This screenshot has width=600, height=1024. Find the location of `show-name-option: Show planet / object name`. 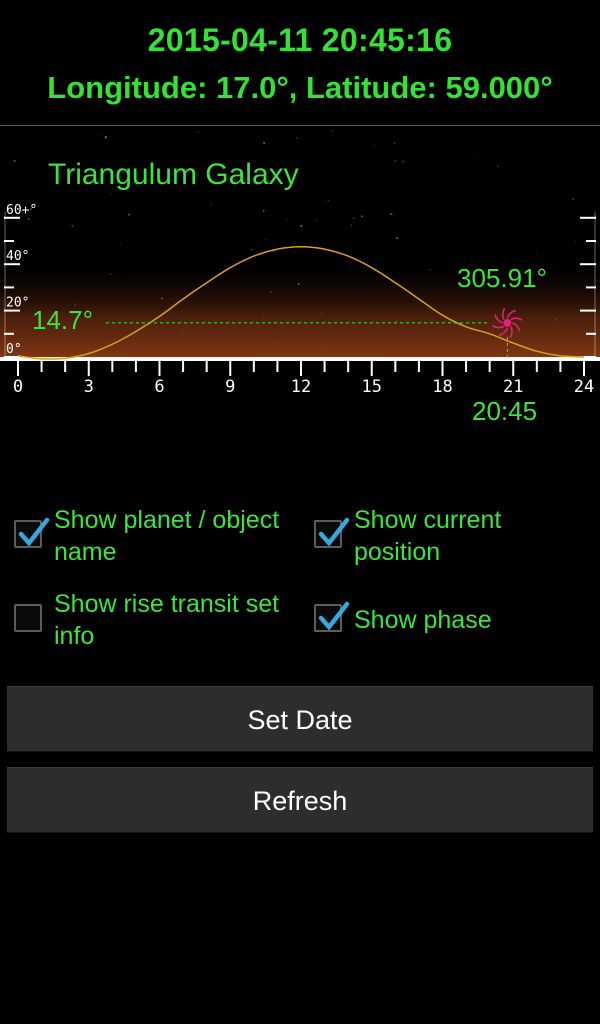

show-name-option: Show planet / object name is located at coordinates (162, 539).